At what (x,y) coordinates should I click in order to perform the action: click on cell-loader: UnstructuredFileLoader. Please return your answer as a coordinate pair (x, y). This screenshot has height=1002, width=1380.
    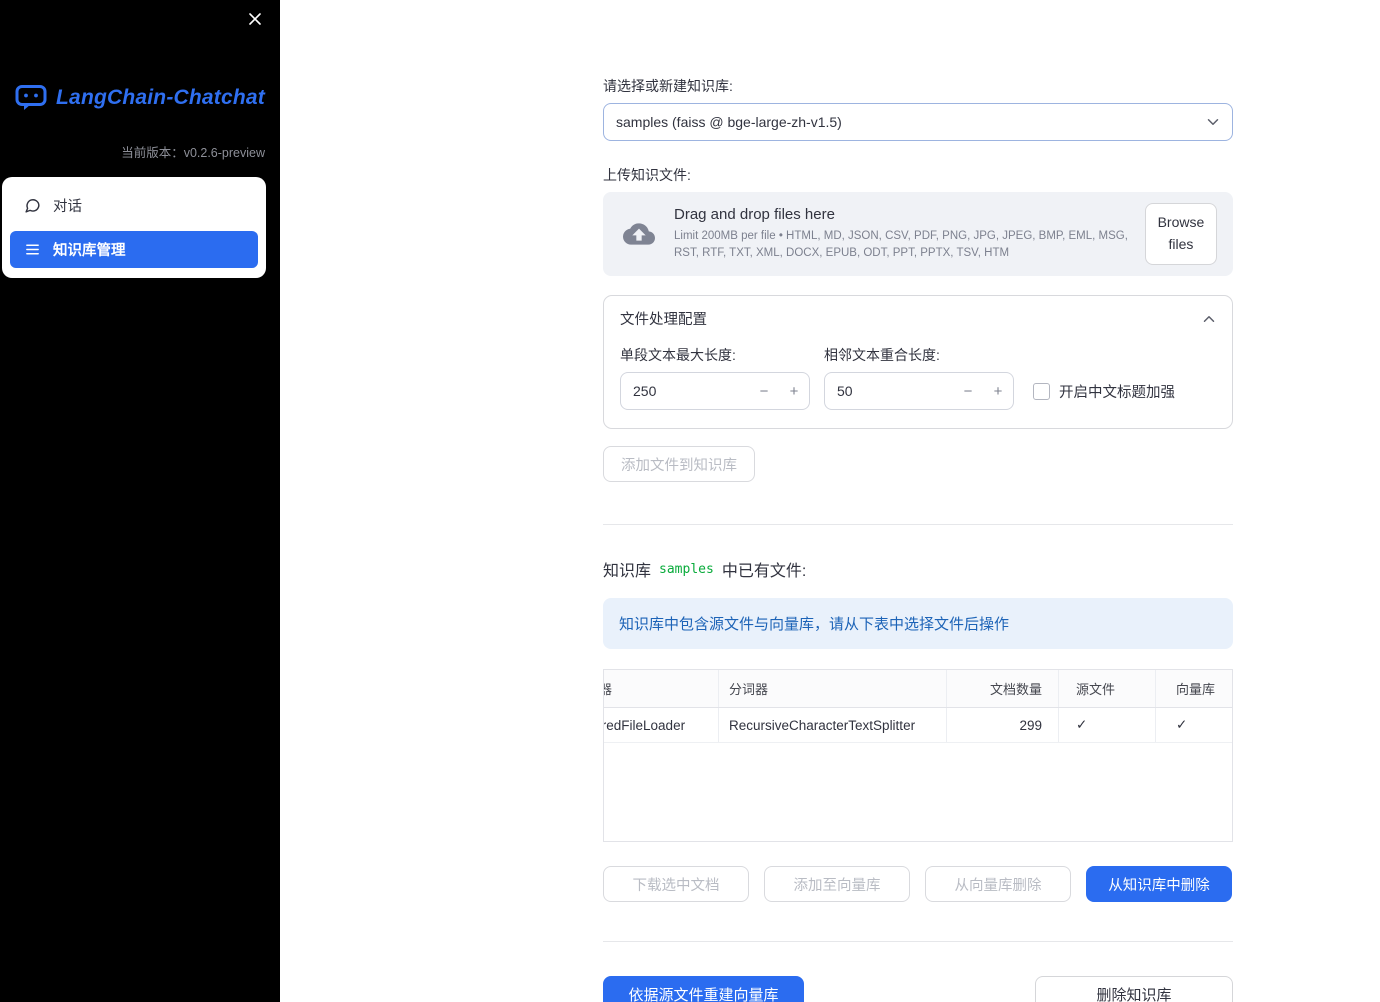
    Looking at the image, I should click on (661, 725).